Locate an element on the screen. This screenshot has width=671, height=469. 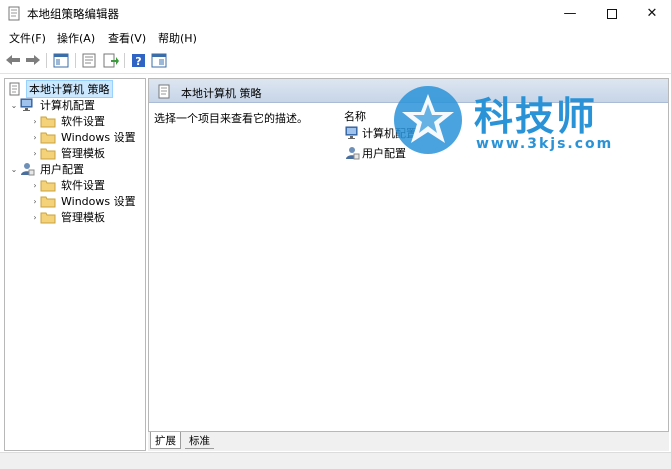
show-hide-tree-button is located at coordinates (61, 60).